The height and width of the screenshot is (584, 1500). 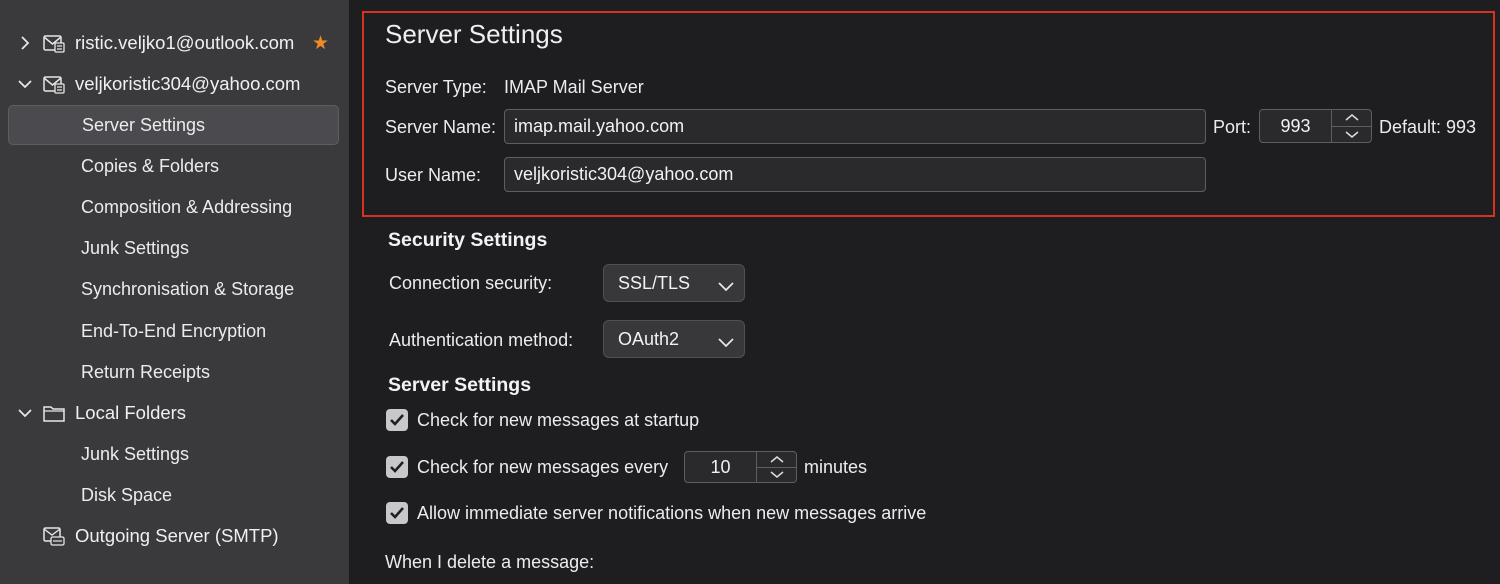 I want to click on port-increment-icon, so click(x=1351, y=118).